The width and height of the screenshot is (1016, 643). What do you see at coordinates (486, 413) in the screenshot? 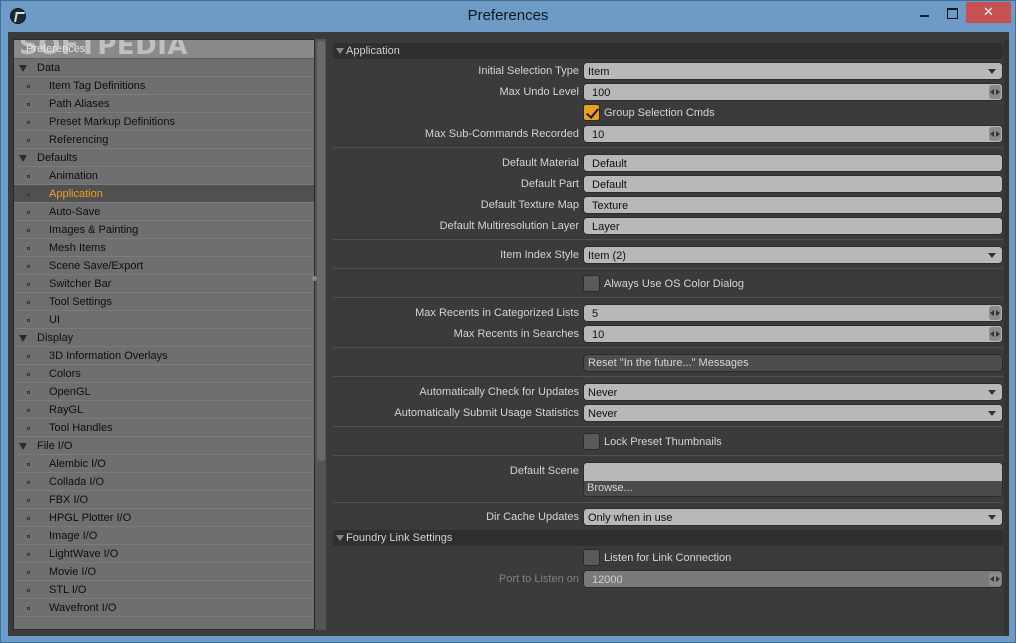
I see `auto-submit-stats-label: Automatically Submit Usage Statistics` at bounding box center [486, 413].